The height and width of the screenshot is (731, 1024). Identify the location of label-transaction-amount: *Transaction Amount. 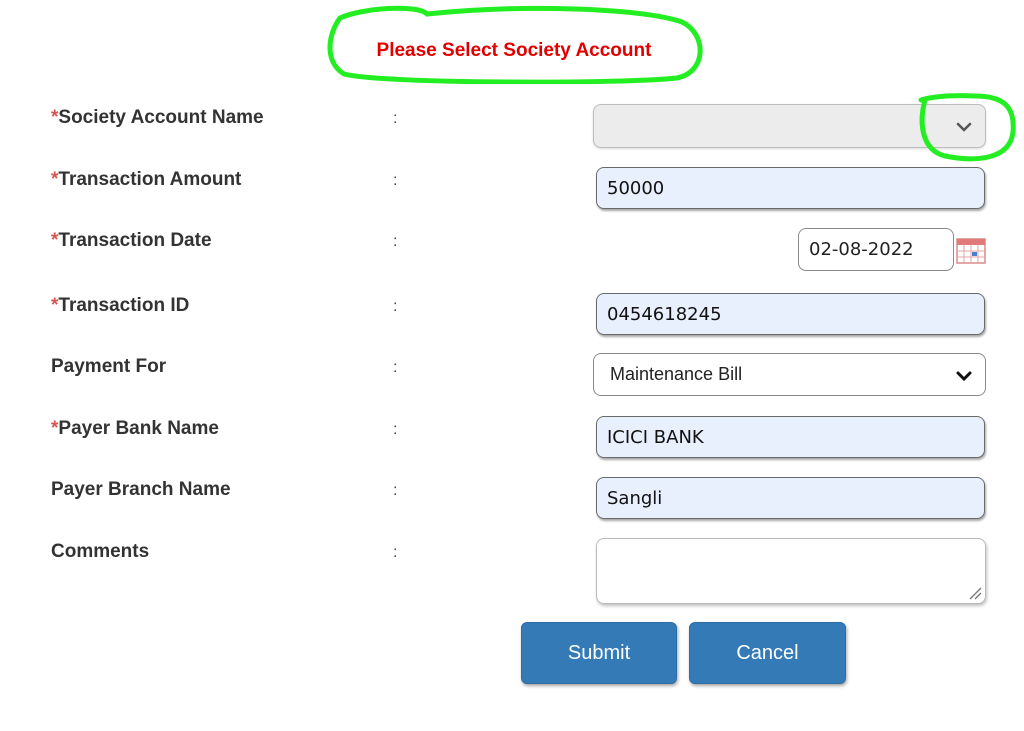
(146, 180).